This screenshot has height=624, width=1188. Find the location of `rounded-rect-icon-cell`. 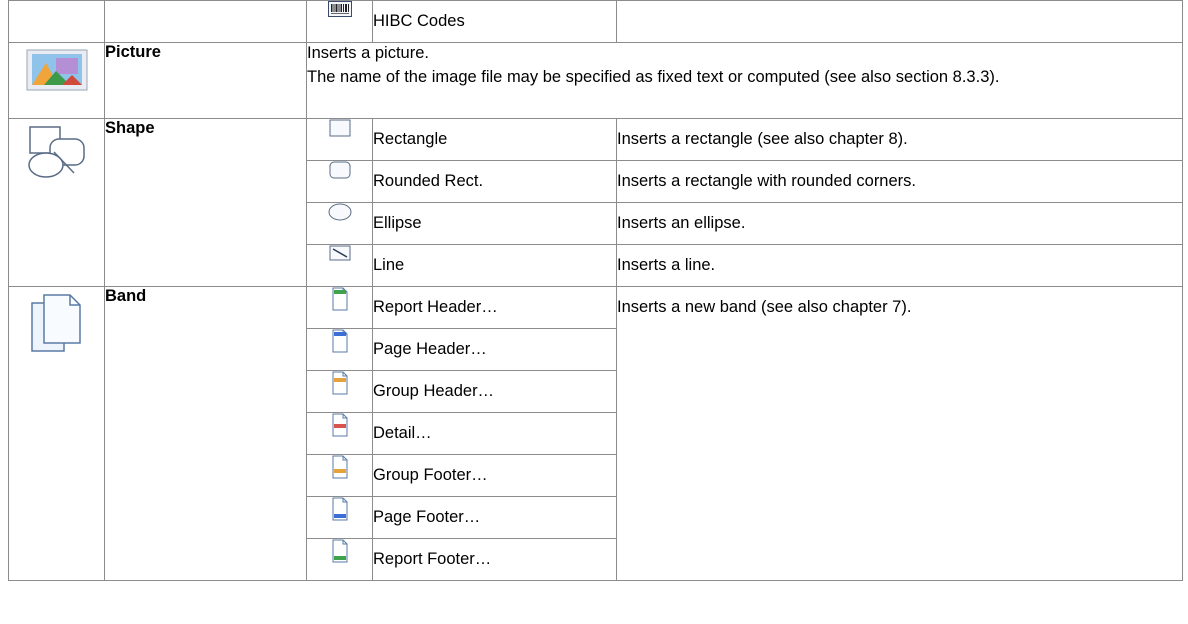

rounded-rect-icon-cell is located at coordinates (339, 181).